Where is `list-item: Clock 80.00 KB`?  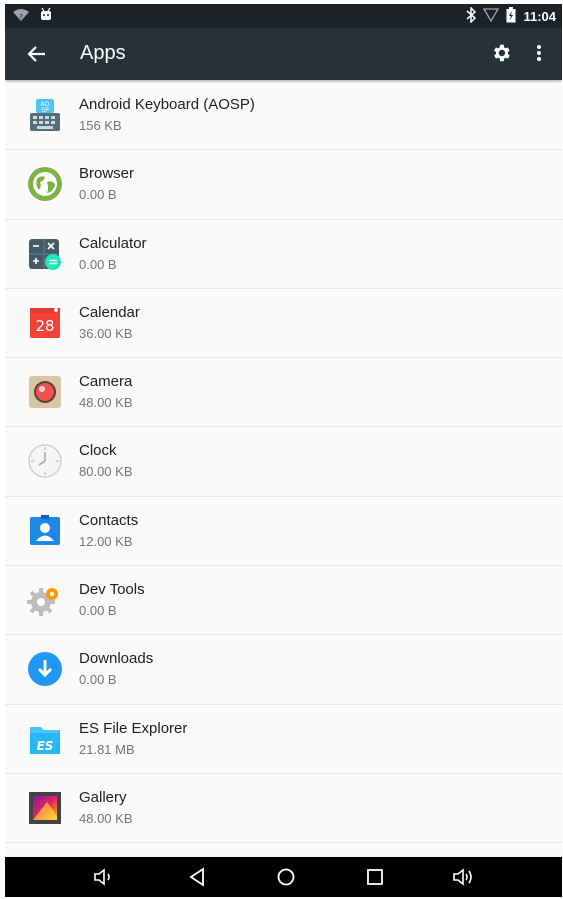
list-item: Clock 80.00 KB is located at coordinates (283, 462).